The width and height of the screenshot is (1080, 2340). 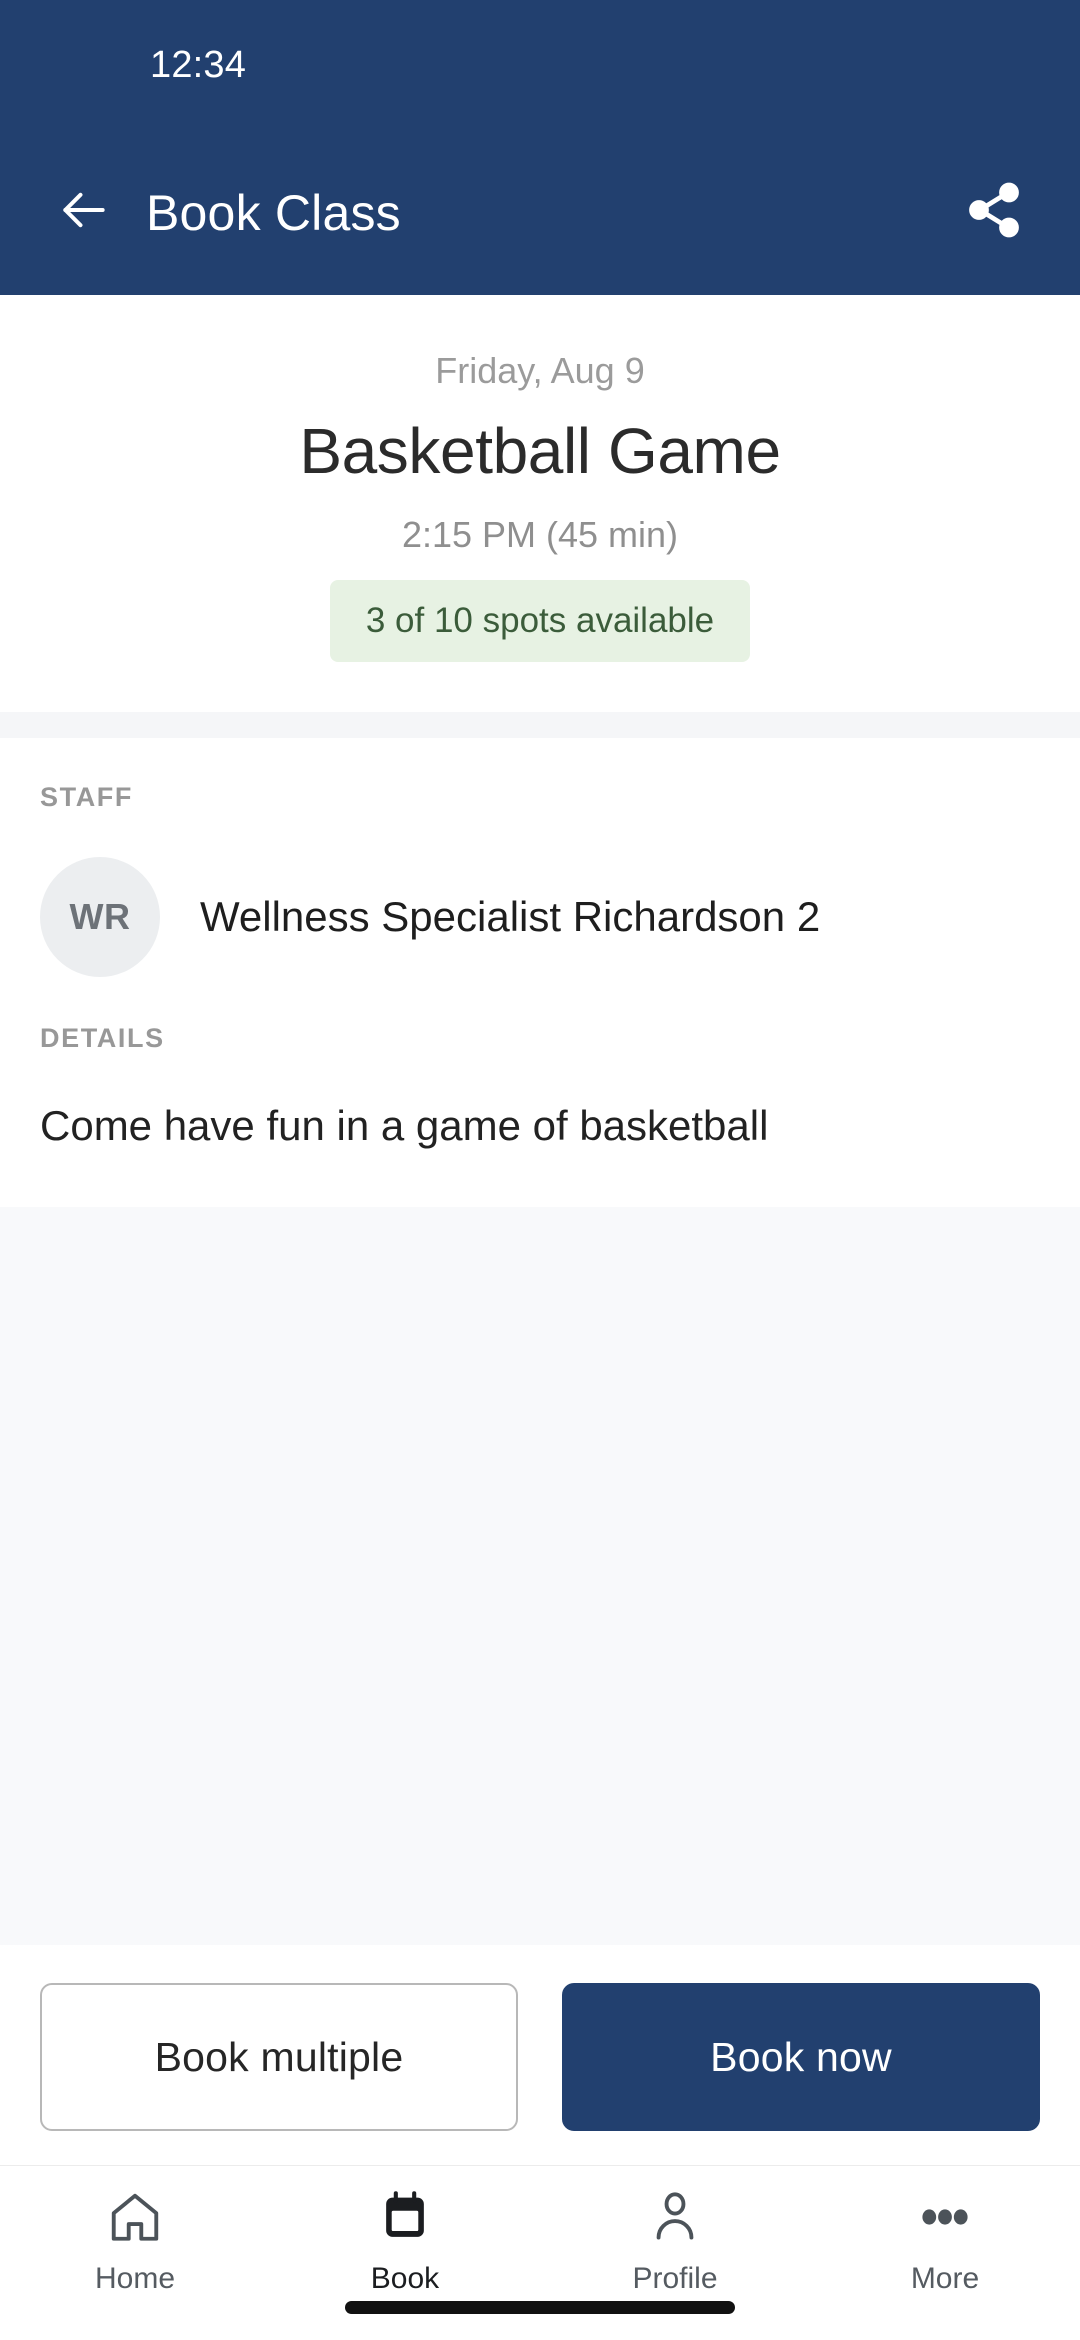 What do you see at coordinates (102, 1038) in the screenshot?
I see `details-section-label: DETAILS` at bounding box center [102, 1038].